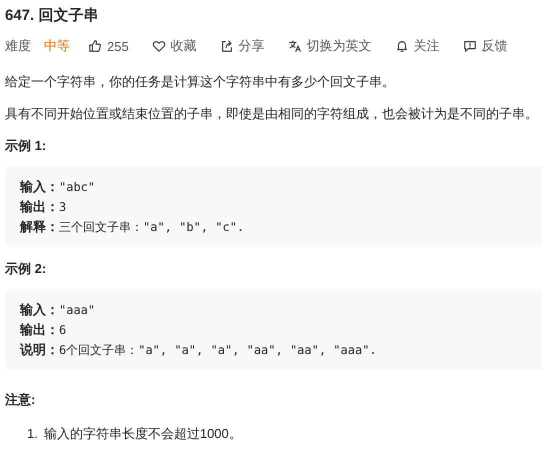  What do you see at coordinates (199, 350) in the screenshot?
I see `example-line: 说明：6个回文子串："a", "a", "a", "aa", "aa", "aaa".` at bounding box center [199, 350].